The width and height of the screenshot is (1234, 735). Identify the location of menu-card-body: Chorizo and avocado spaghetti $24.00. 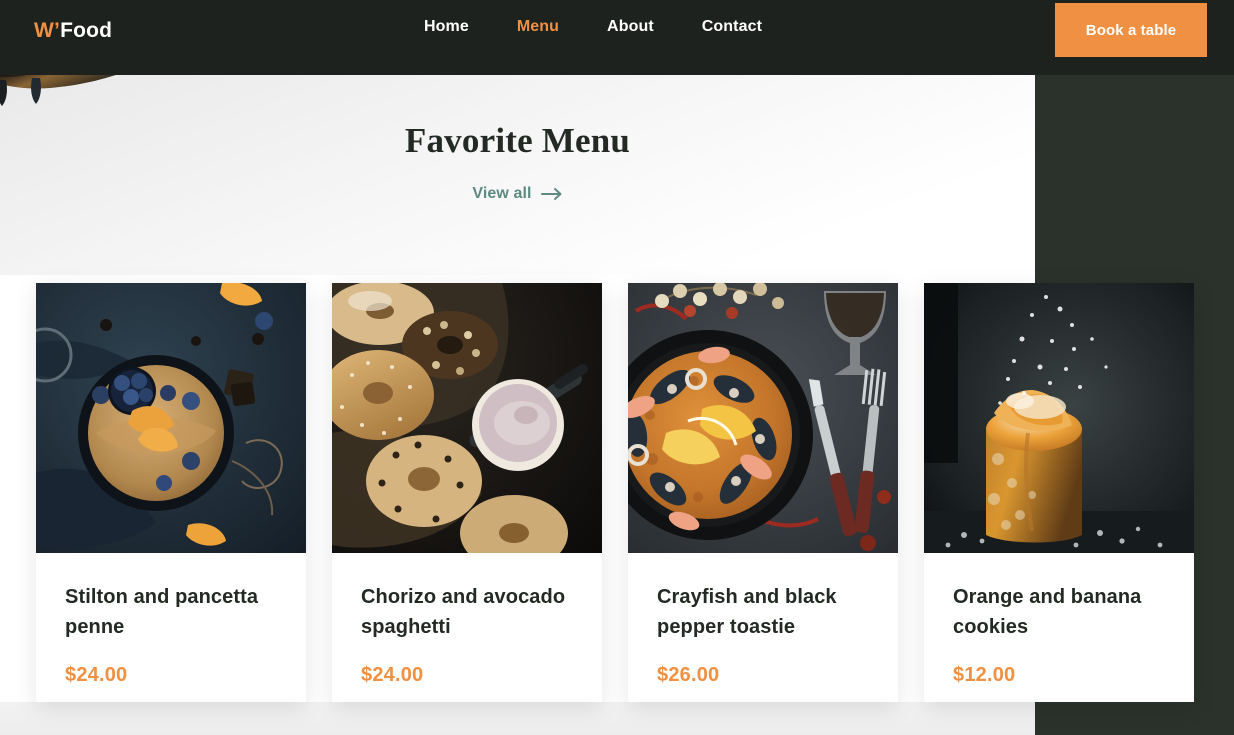
(467, 620).